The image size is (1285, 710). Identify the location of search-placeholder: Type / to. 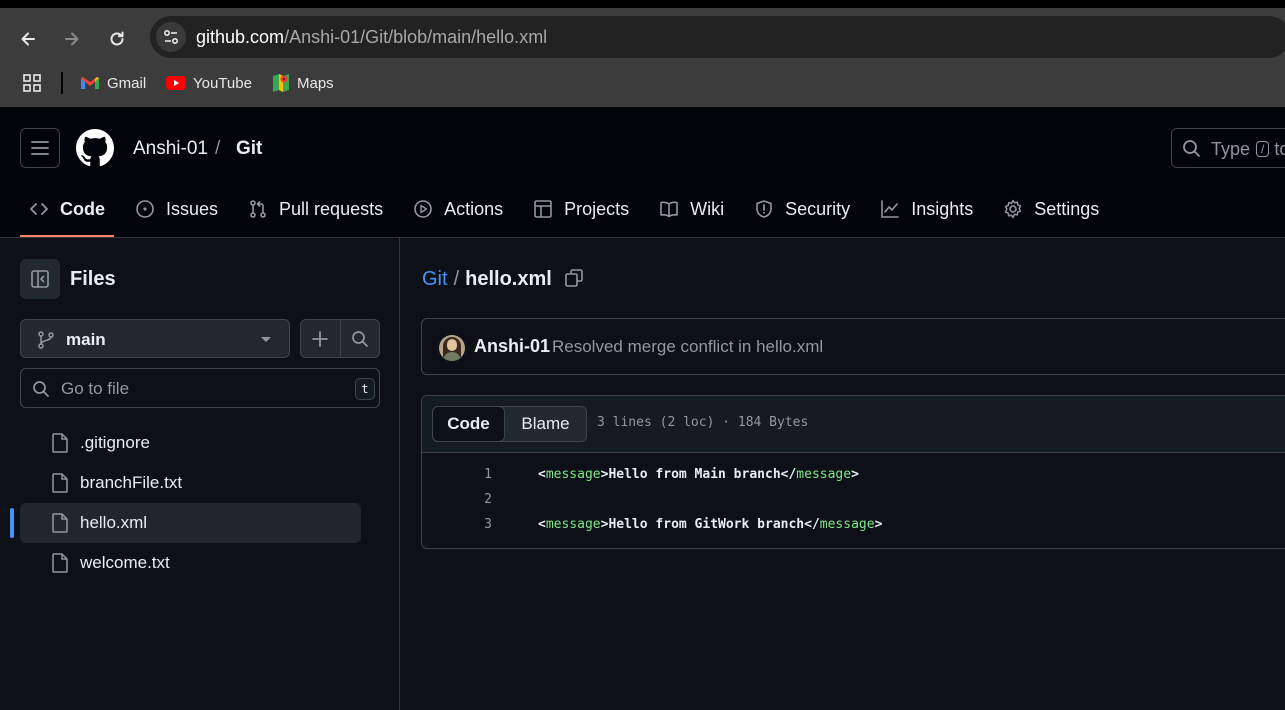
(1248, 149).